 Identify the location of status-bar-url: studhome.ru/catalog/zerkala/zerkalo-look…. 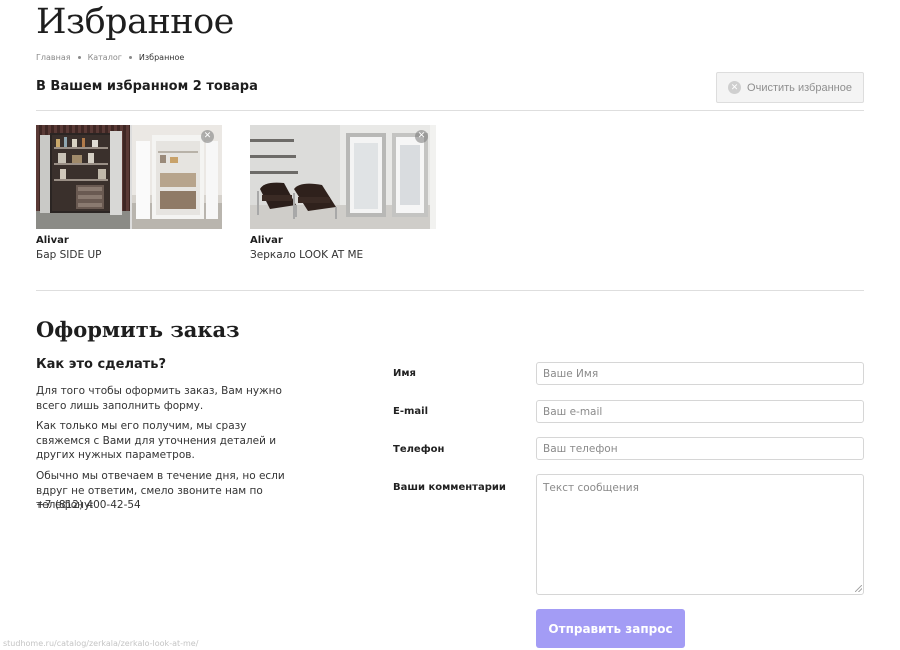
(101, 643).